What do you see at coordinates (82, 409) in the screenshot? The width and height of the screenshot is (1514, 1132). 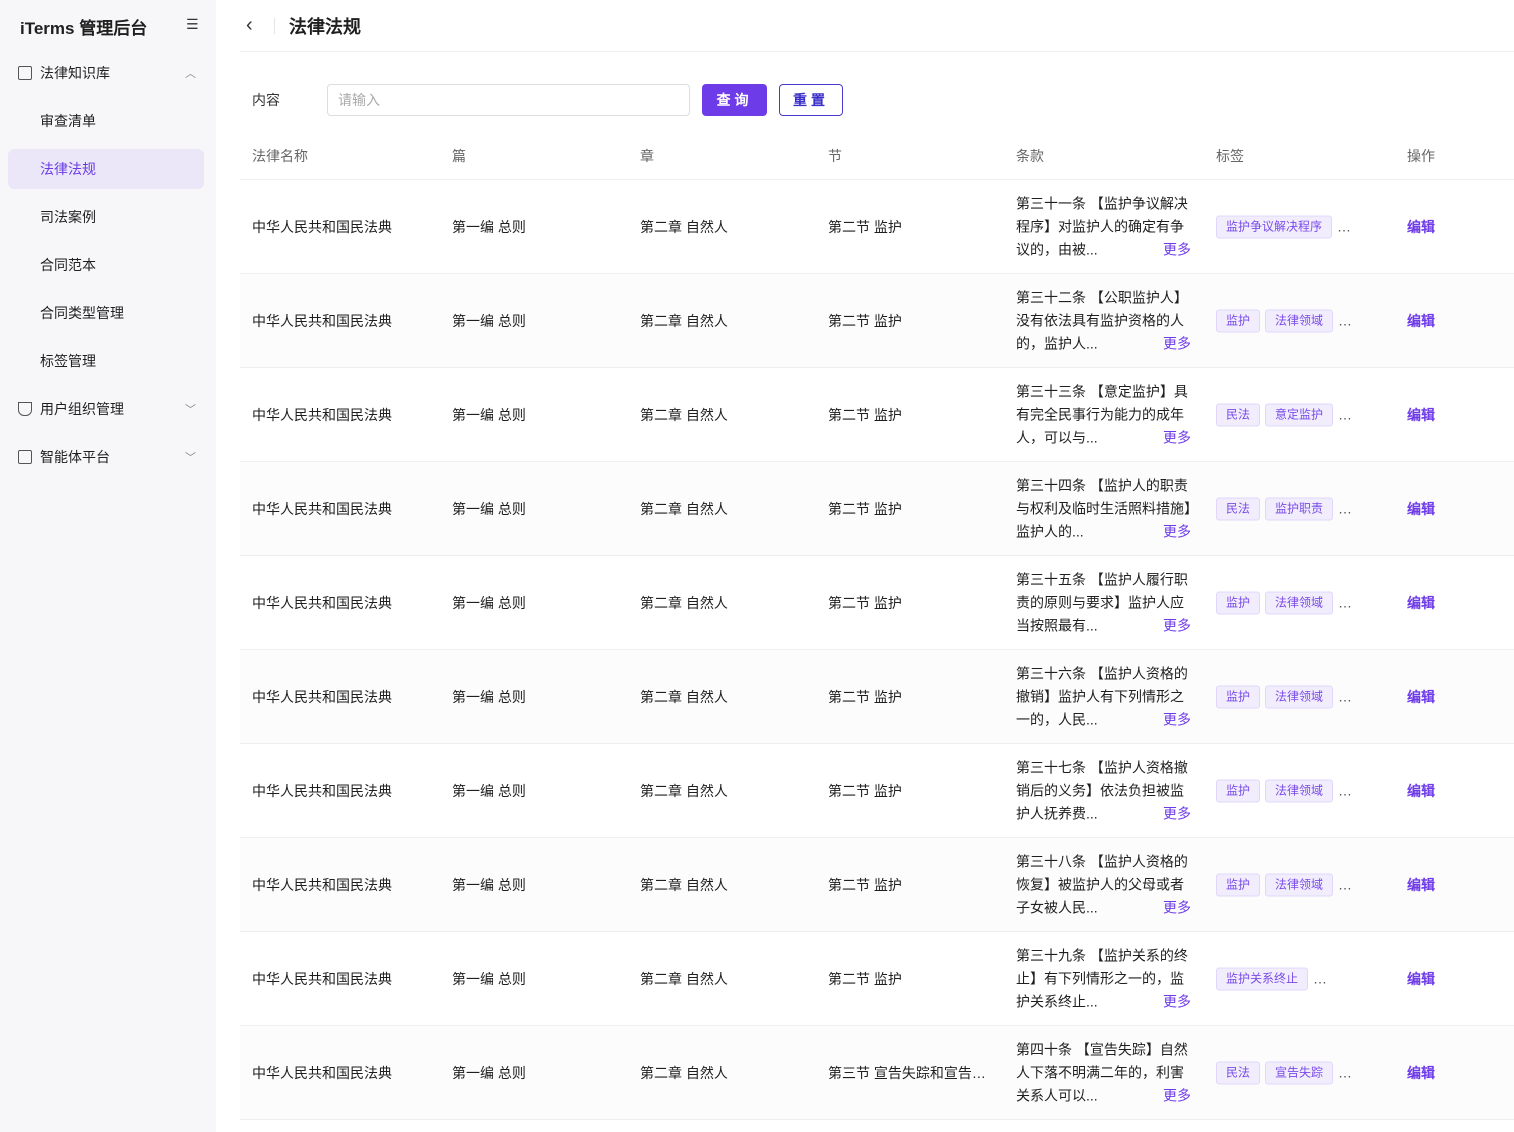 I see `nav-group-label: 用户组织管理` at bounding box center [82, 409].